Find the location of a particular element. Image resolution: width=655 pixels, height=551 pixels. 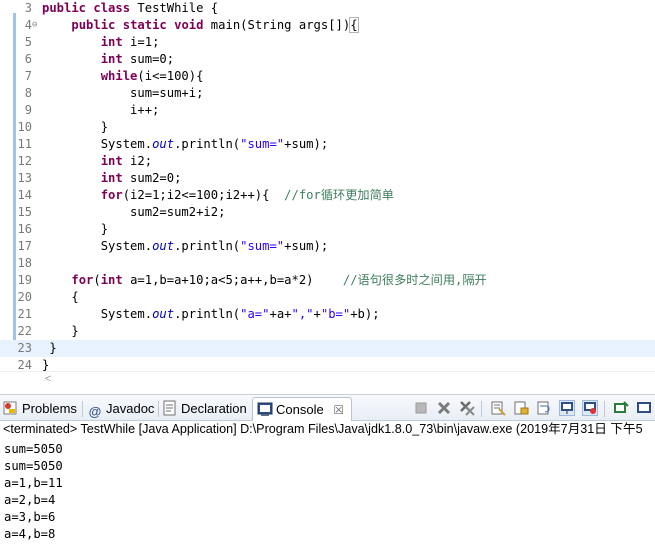

line-number: 23 is located at coordinates (24, 348).